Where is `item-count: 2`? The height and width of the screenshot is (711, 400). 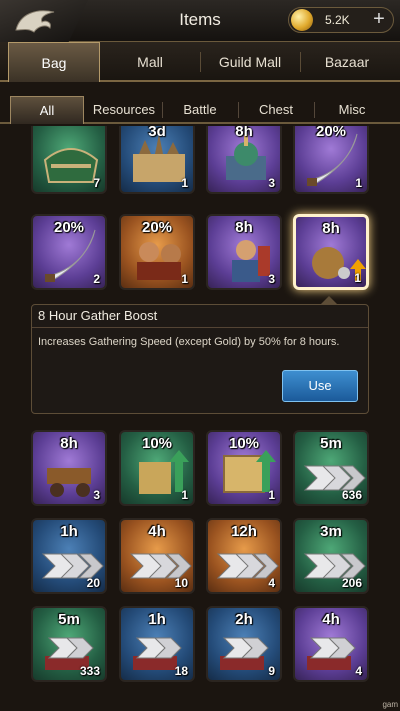
item-count: 2 is located at coordinates (96, 279).